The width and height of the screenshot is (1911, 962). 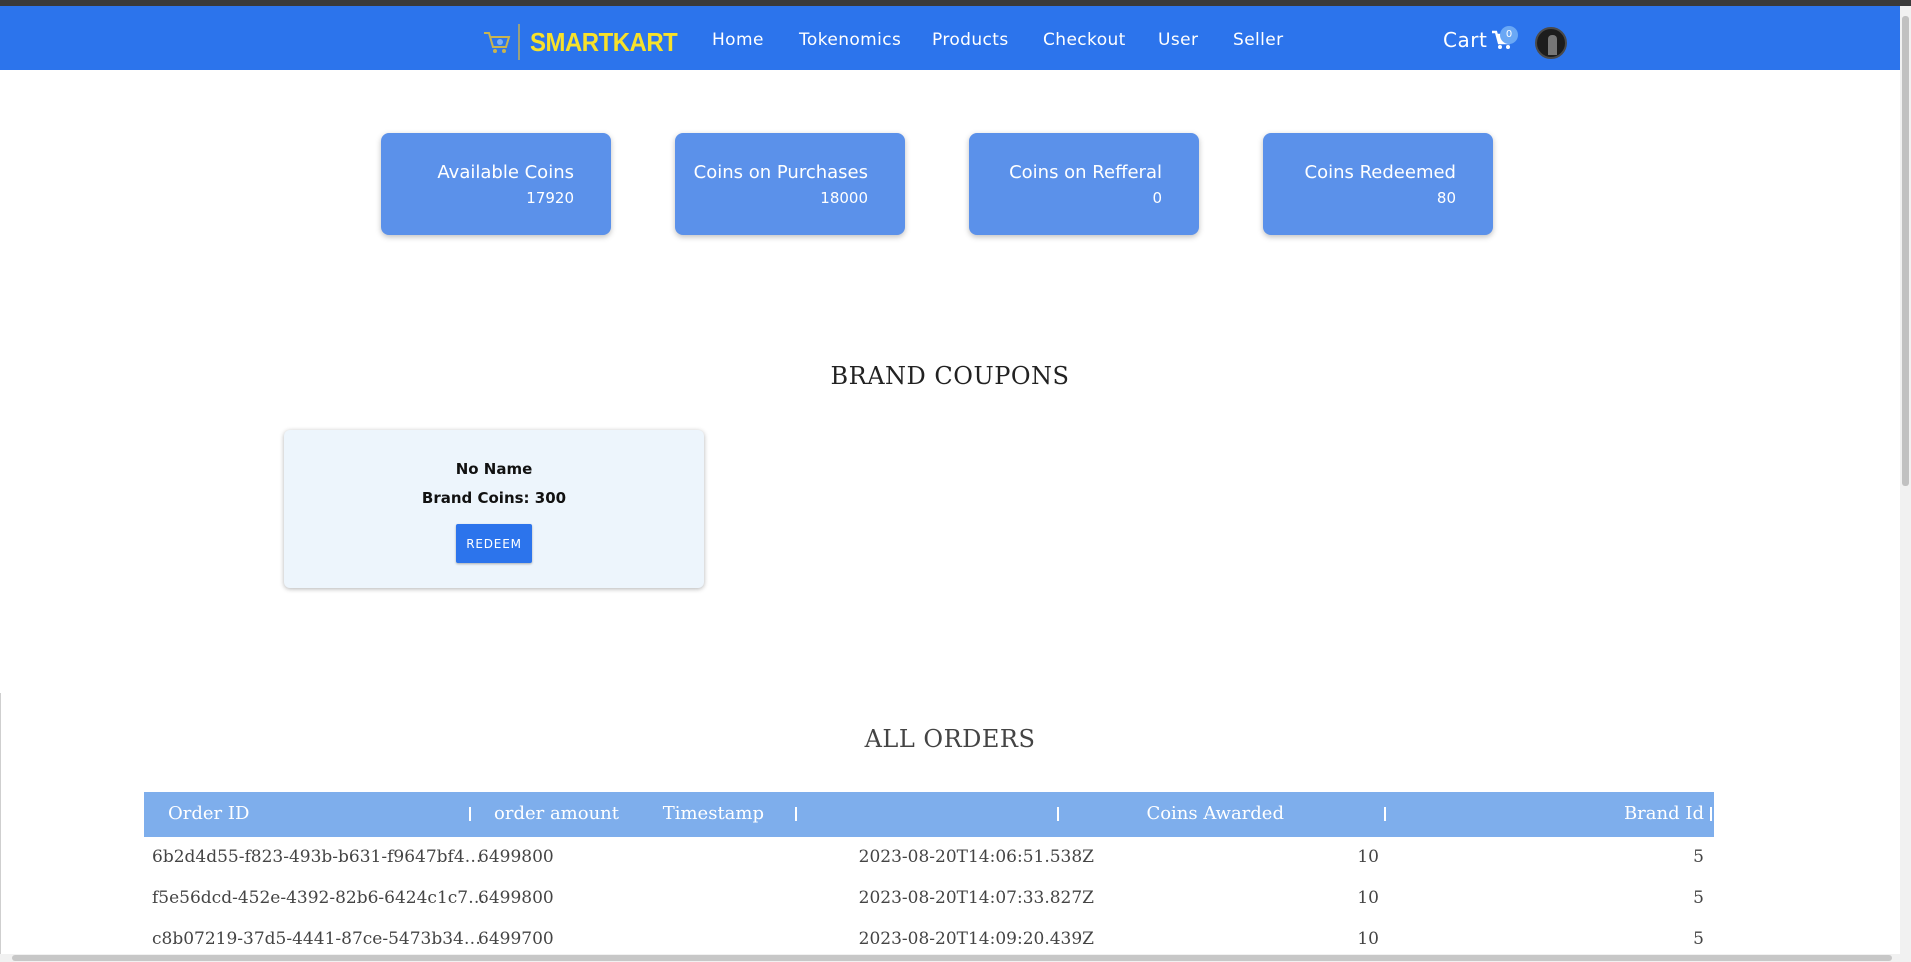 I want to click on horizontal-scrollbar, so click(x=955, y=958).